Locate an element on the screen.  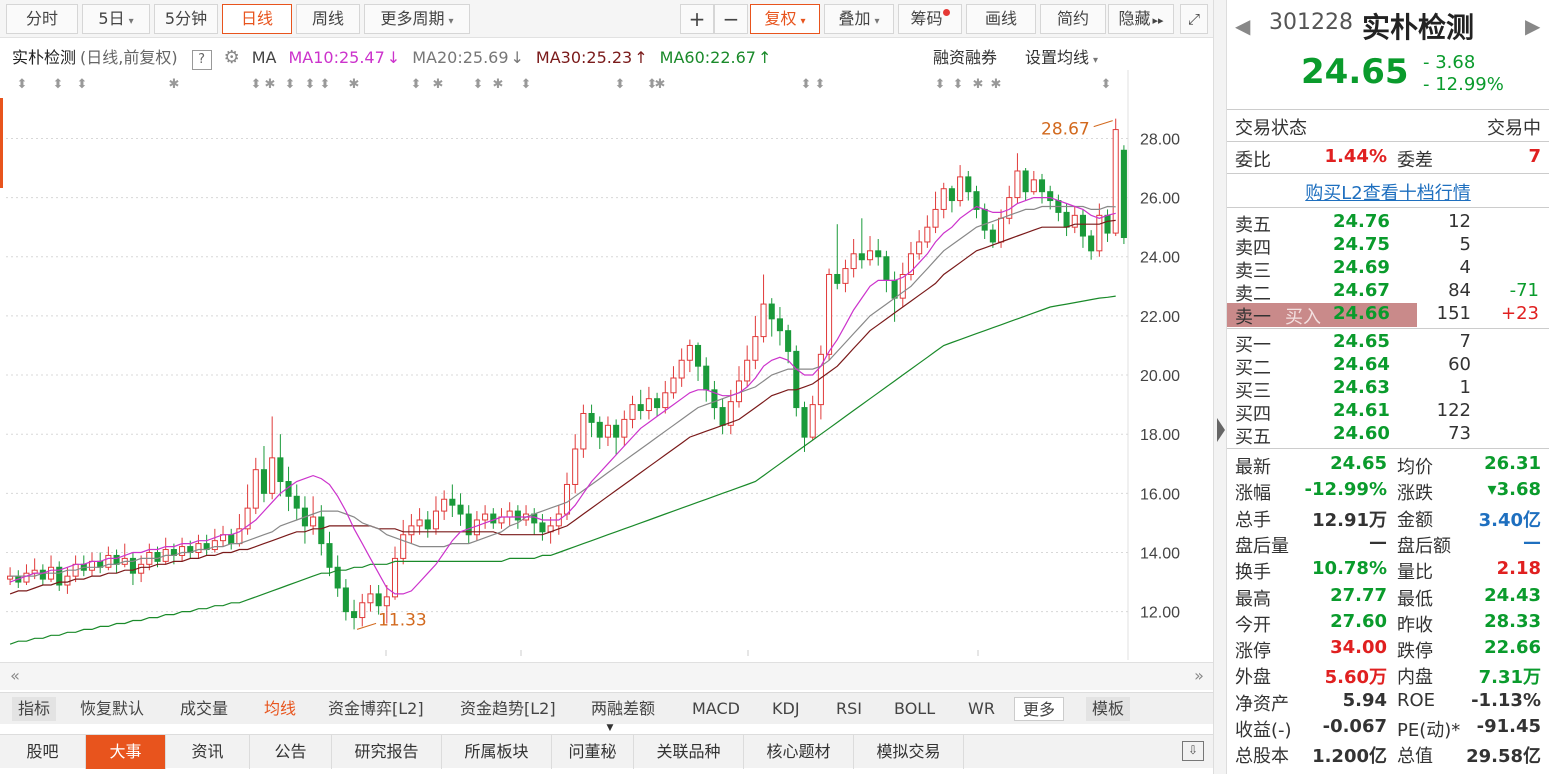
ask-row: 卖二 24.67 84 -71 is located at coordinates (1388, 292).